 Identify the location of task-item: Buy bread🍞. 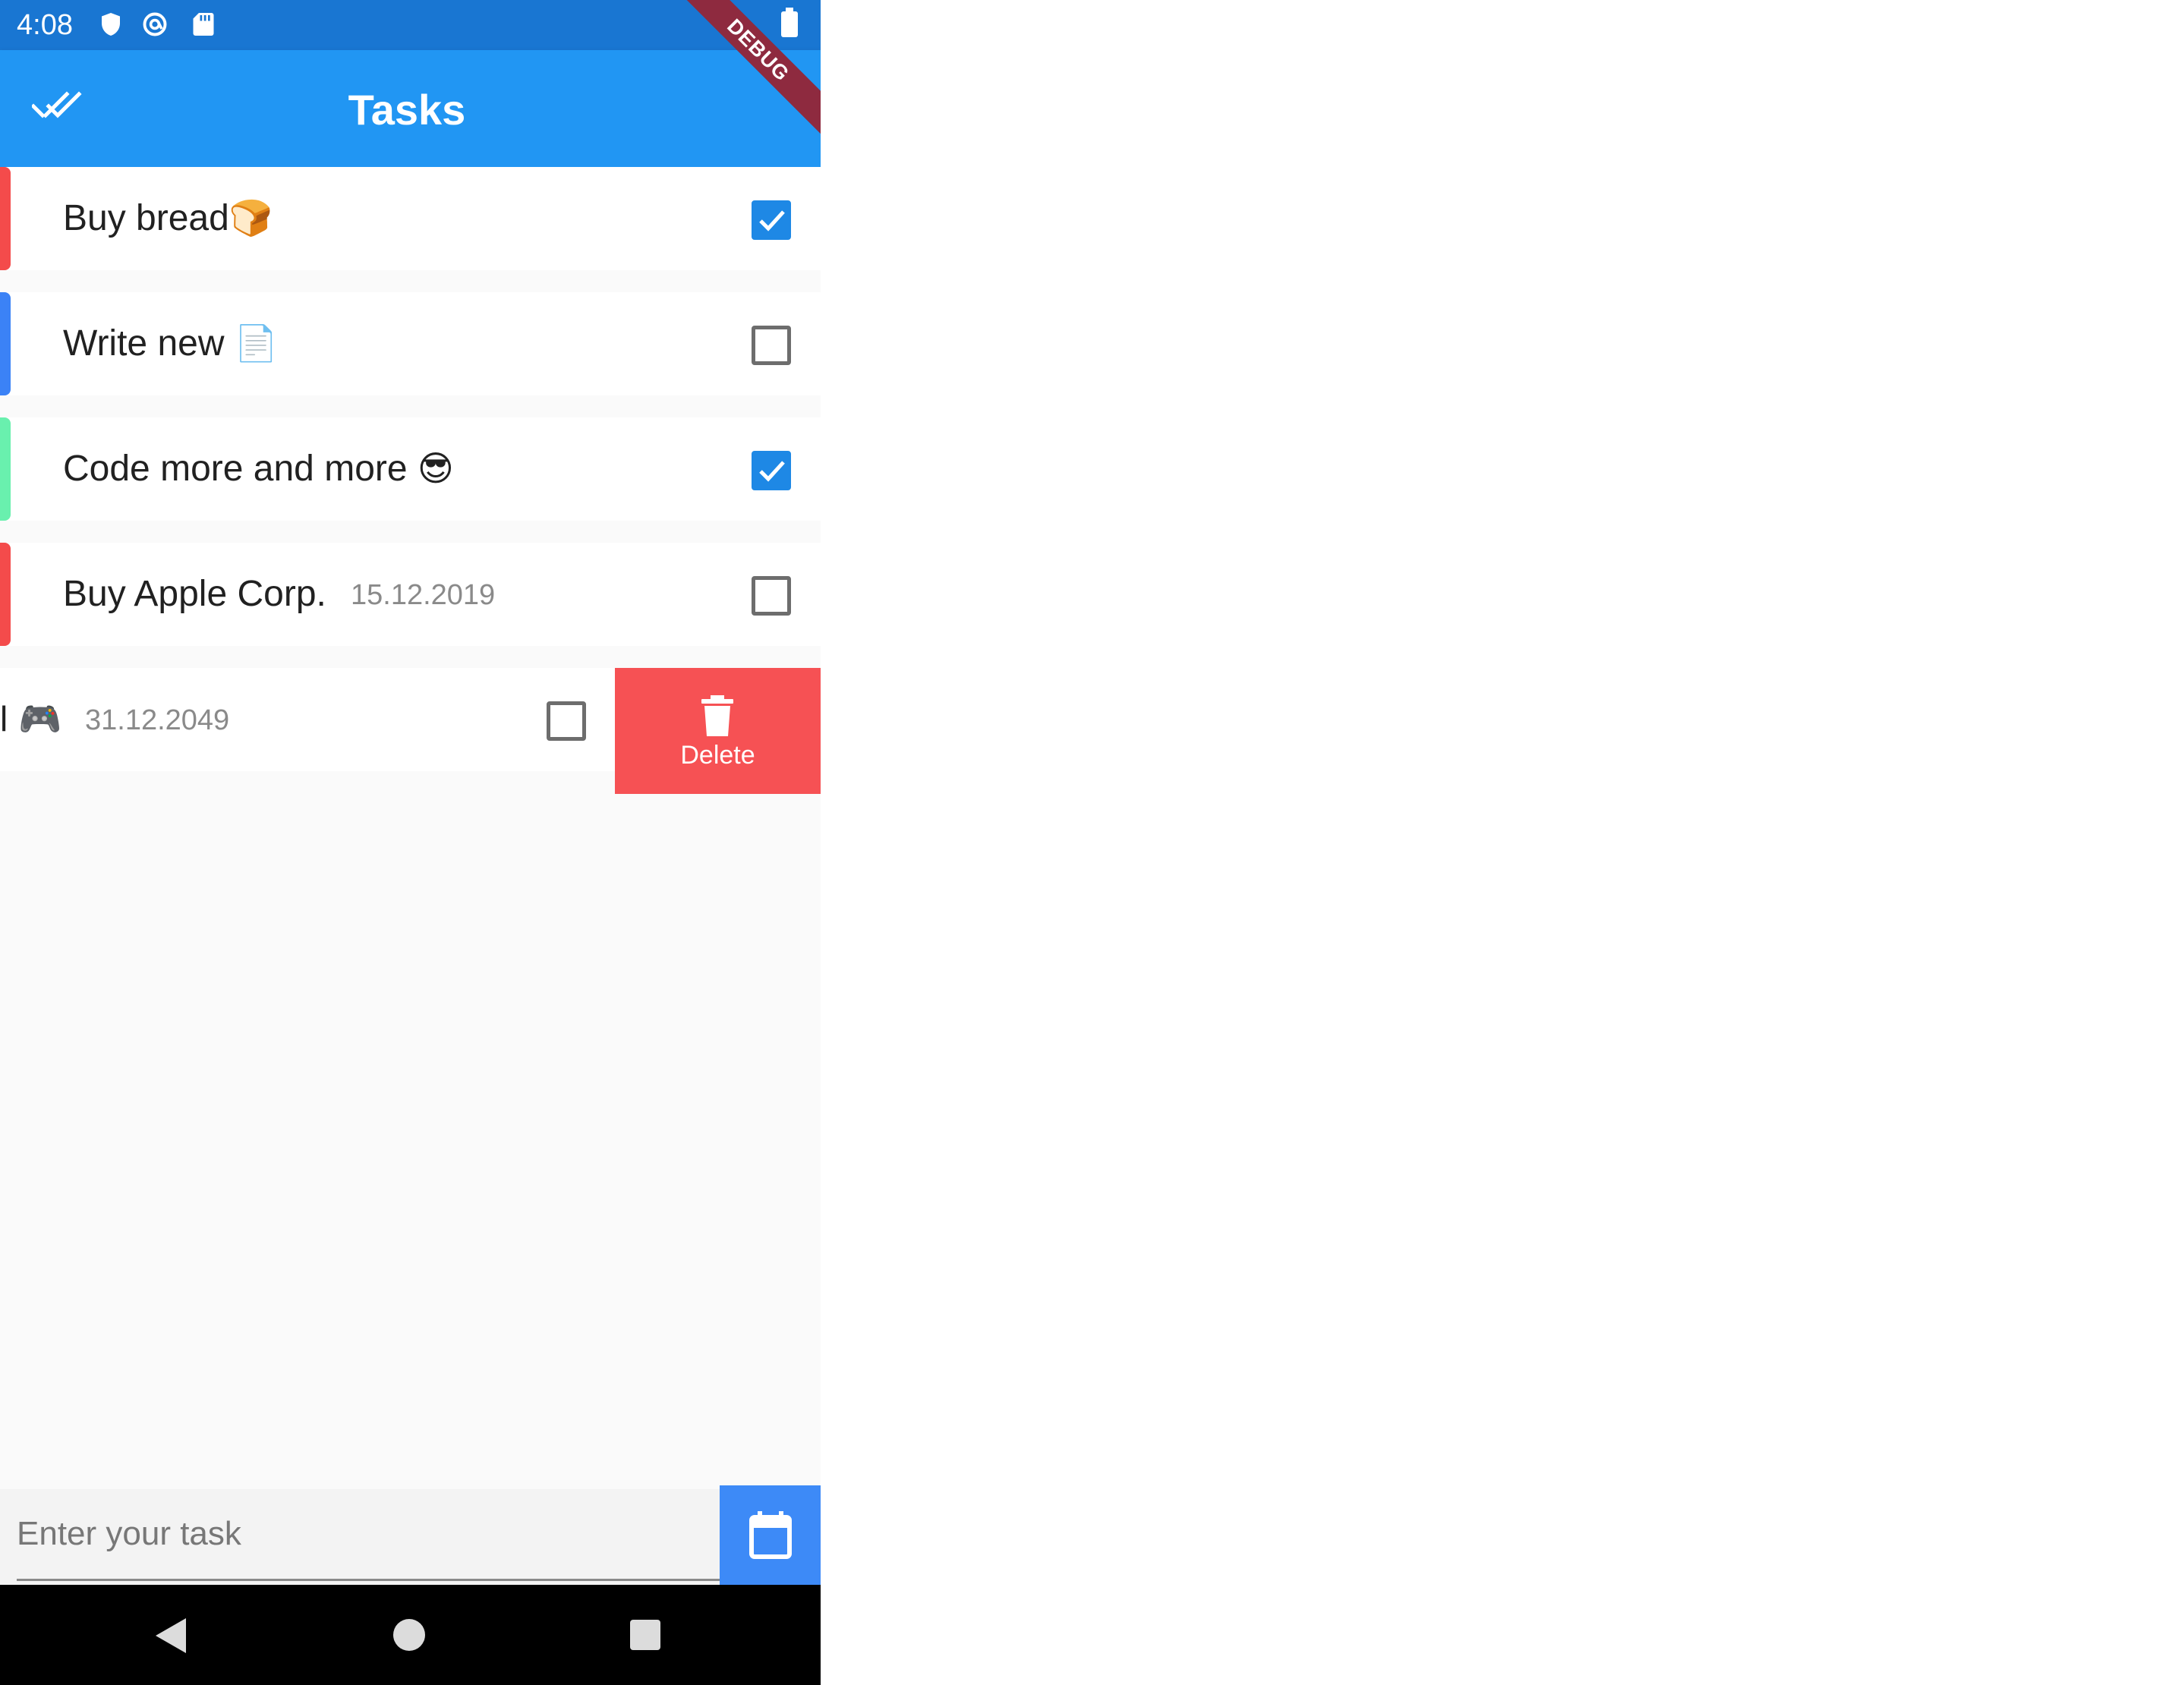
(410, 218).